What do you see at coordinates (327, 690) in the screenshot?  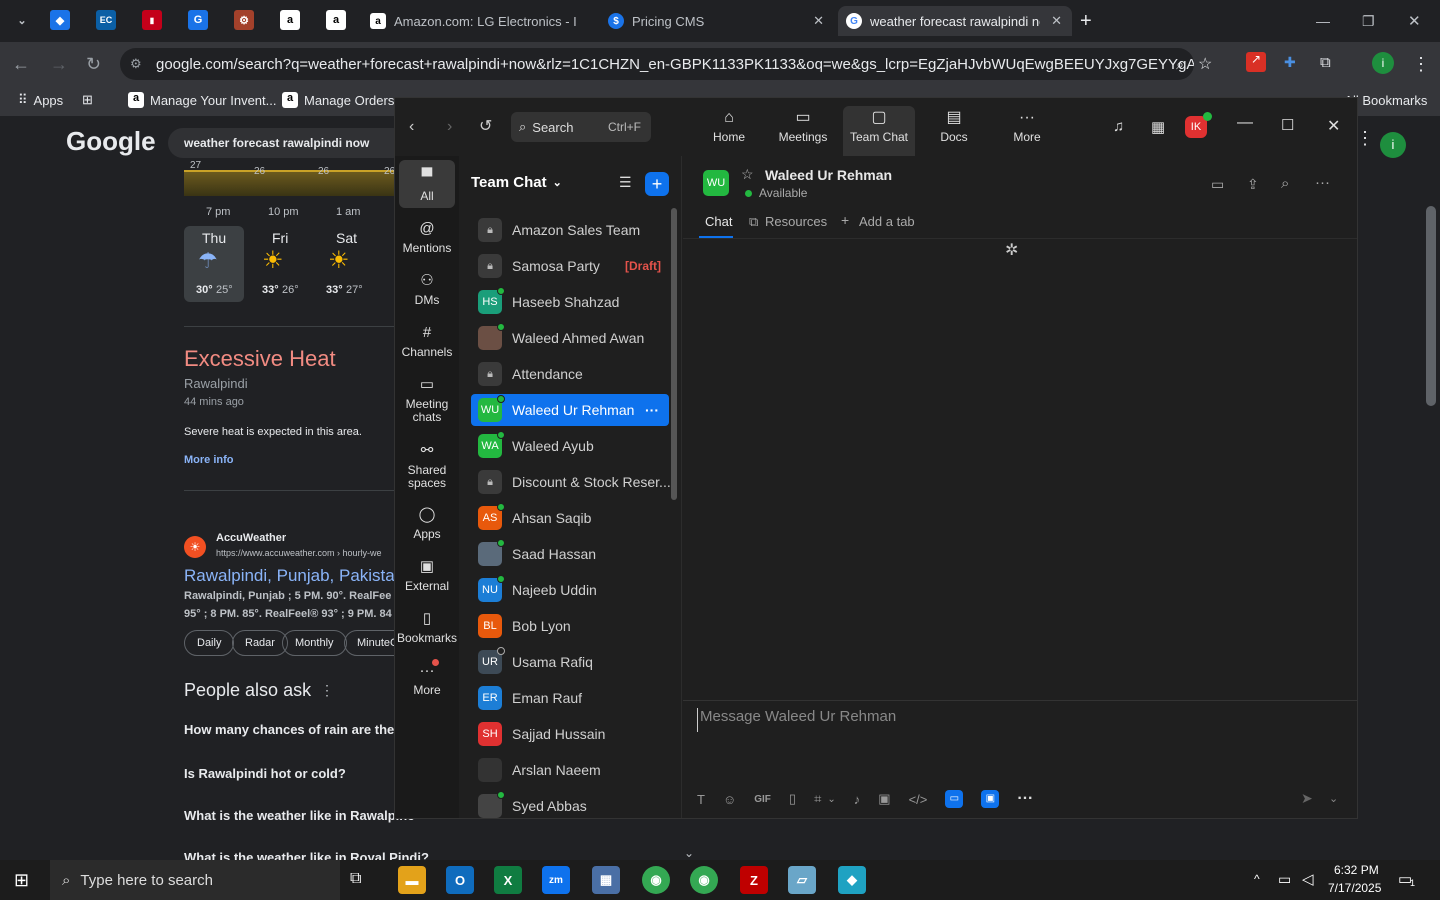 I see `more-options-icon: ⋮` at bounding box center [327, 690].